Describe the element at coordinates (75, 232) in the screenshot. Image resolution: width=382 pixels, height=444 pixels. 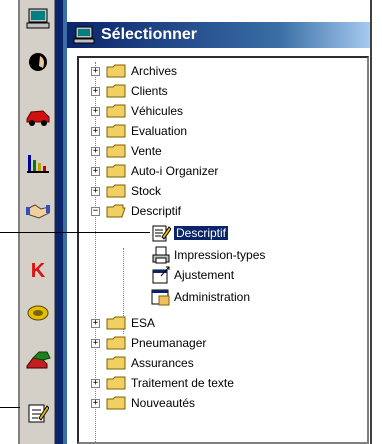
I see `callout-line-descriptif` at that location.